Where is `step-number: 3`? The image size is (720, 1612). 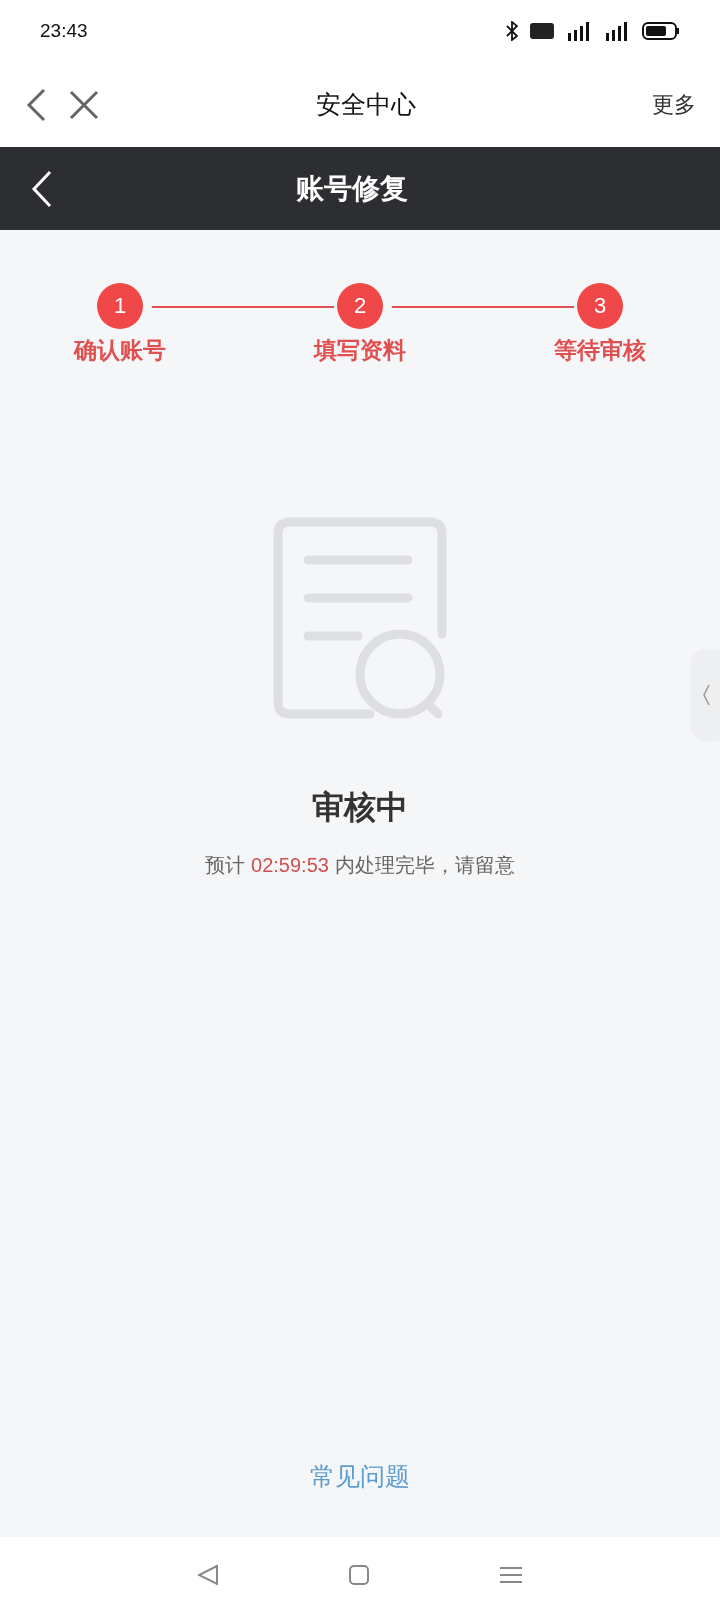 step-number: 3 is located at coordinates (600, 306).